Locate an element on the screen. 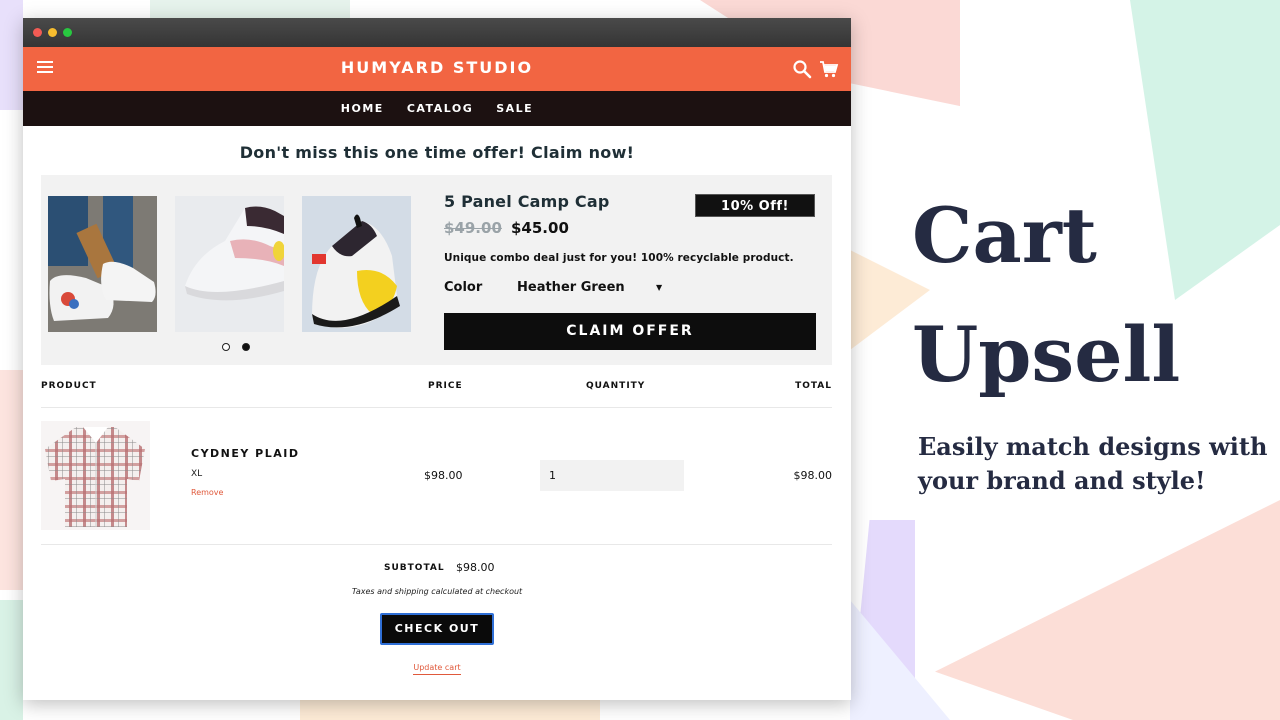 The width and height of the screenshot is (1280, 720). claim-offer-button: CLAIM OFFER is located at coordinates (630, 331).